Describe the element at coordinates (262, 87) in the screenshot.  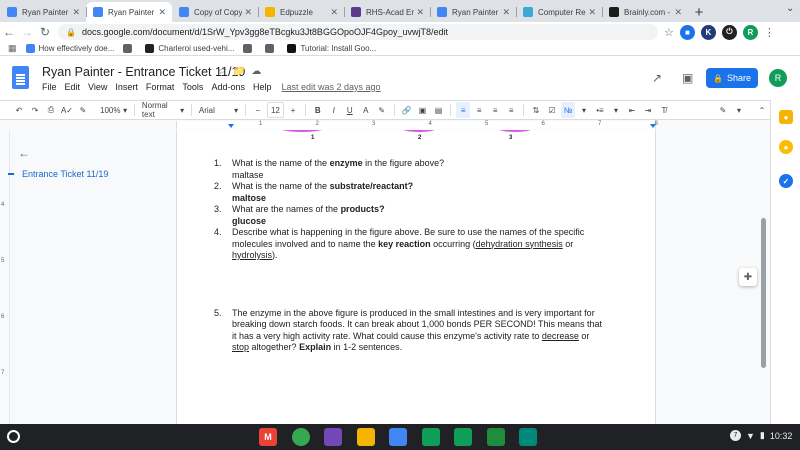
I see `menu-help: Help` at that location.